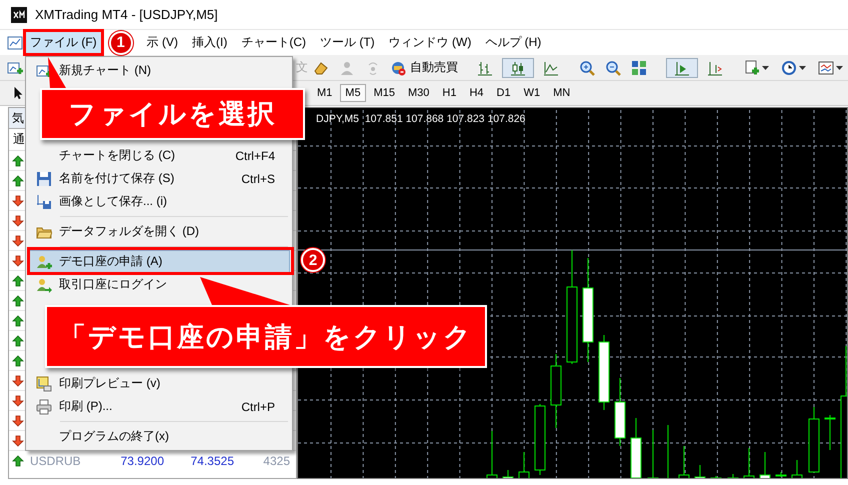 The height and width of the screenshot is (485, 848). What do you see at coordinates (172, 114) in the screenshot?
I see `callout-box: ファイルを選択` at bounding box center [172, 114].